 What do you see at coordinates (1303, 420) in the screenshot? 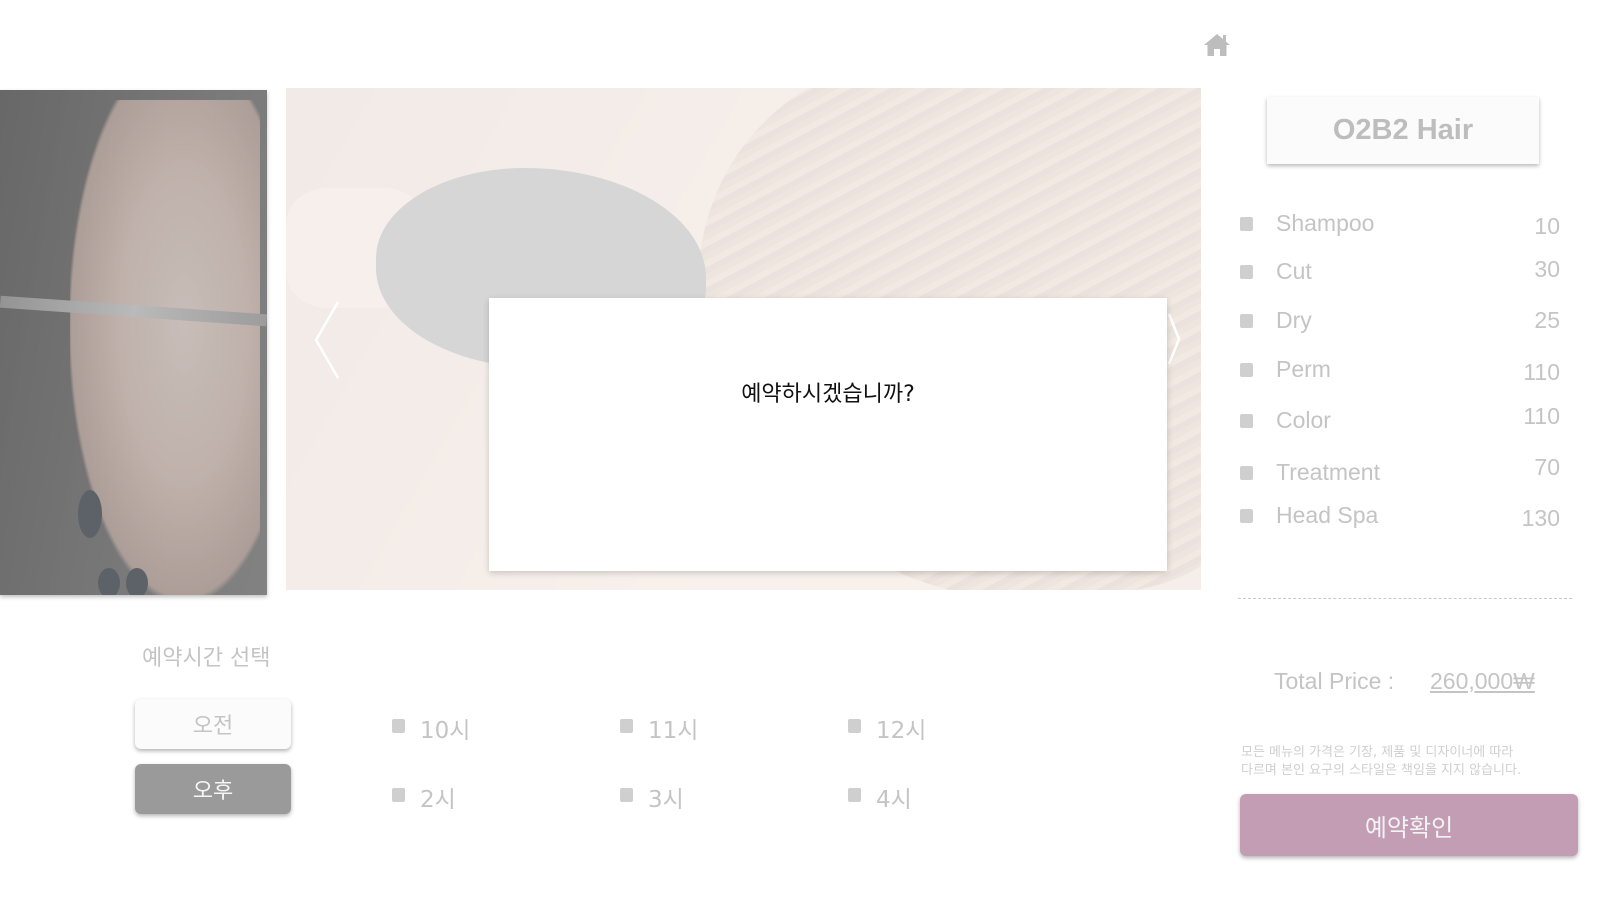
I see `menu-item-name: Color` at bounding box center [1303, 420].